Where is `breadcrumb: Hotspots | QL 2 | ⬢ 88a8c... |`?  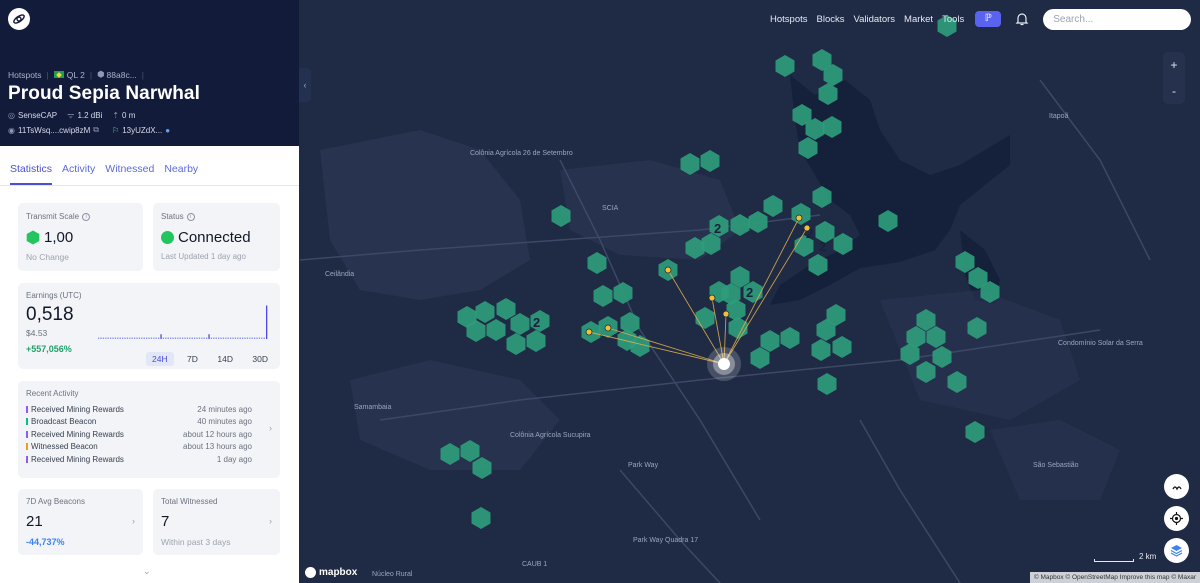
breadcrumb: Hotspots | QL 2 | ⬢ 88a8c... | is located at coordinates (76, 74).